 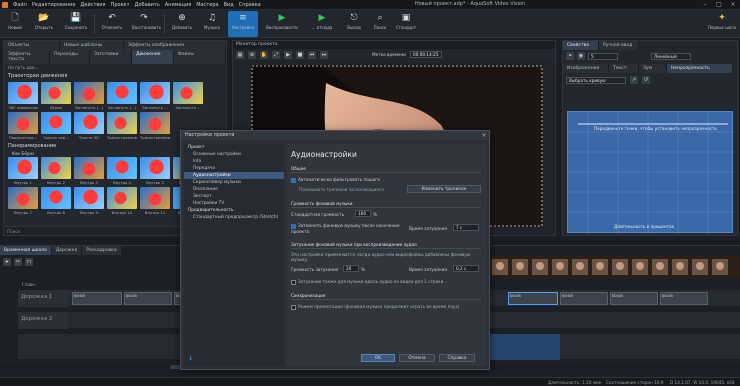 What do you see at coordinates (44, 24) in the screenshot?
I see `open-button: 📂 Открыть` at bounding box center [44, 24].